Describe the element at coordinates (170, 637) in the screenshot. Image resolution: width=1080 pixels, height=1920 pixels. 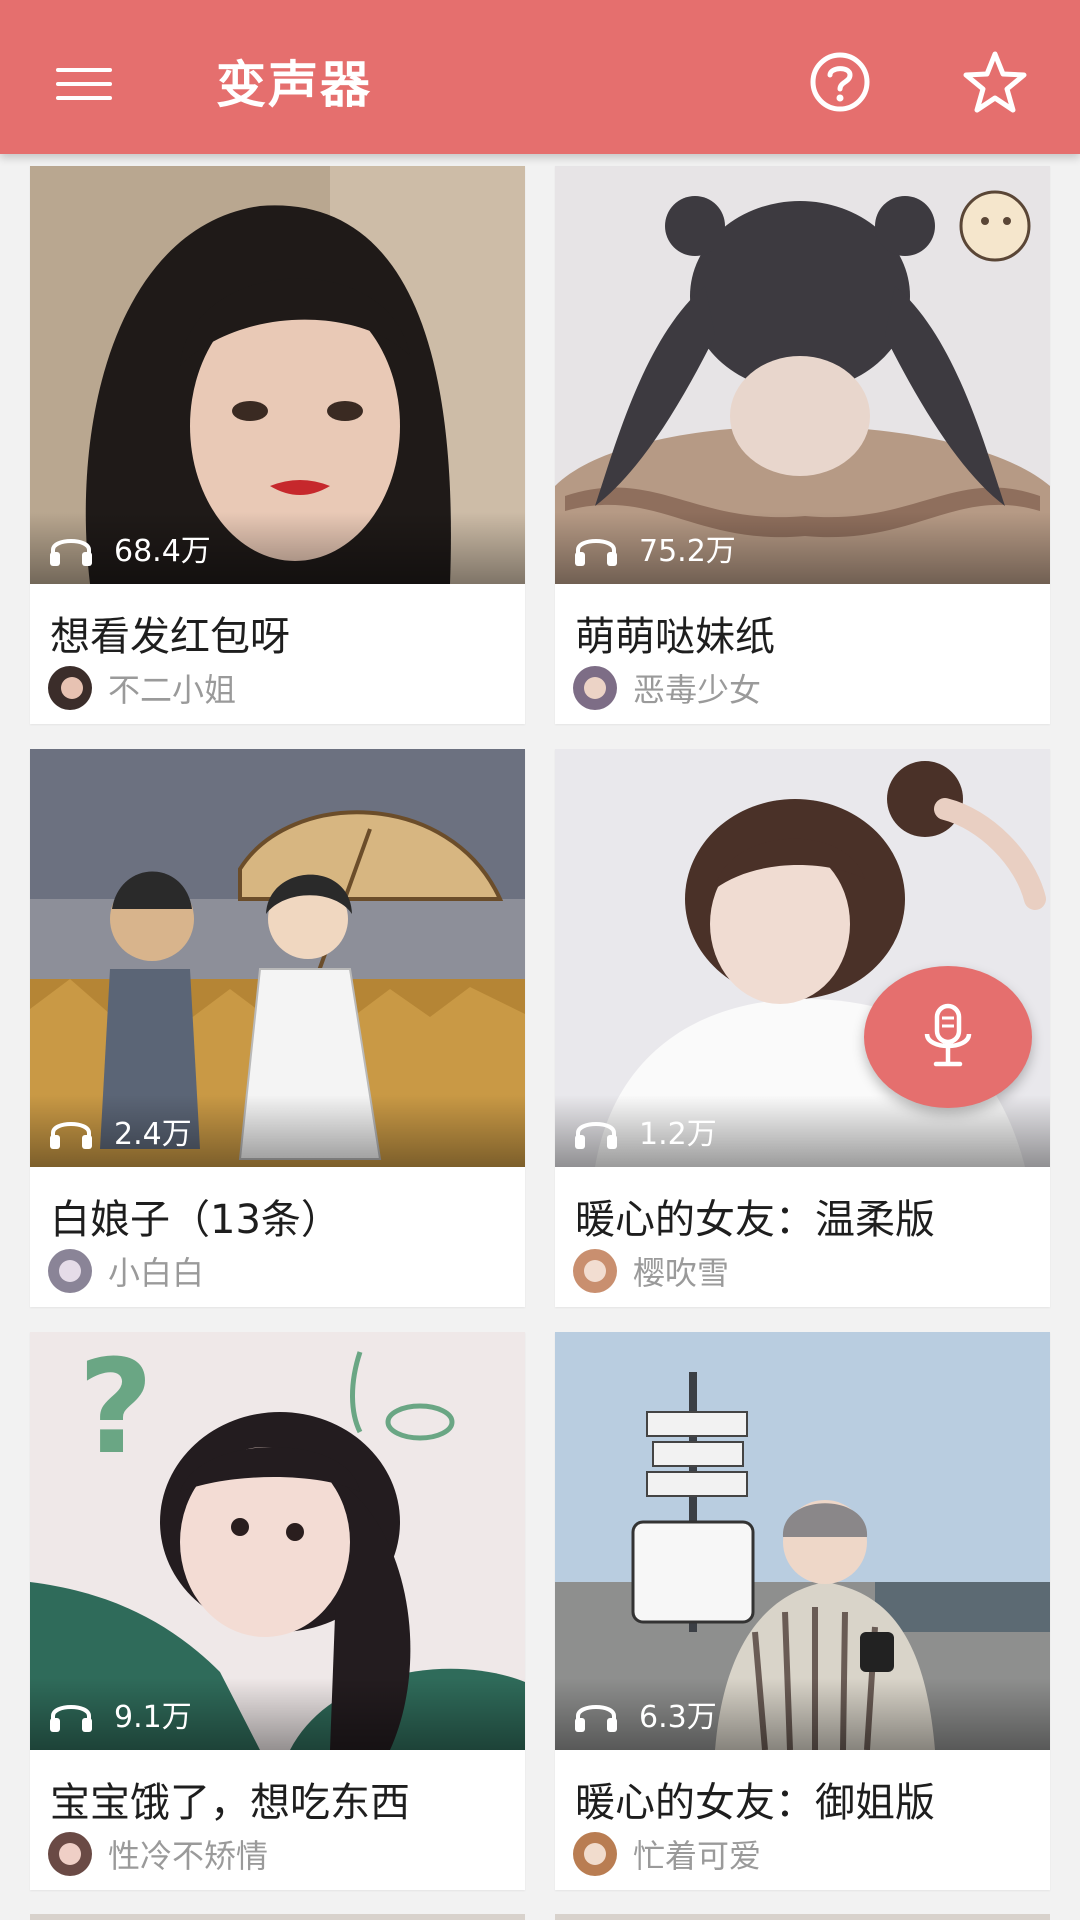
I see `card-title: 想看发红包呀` at that location.